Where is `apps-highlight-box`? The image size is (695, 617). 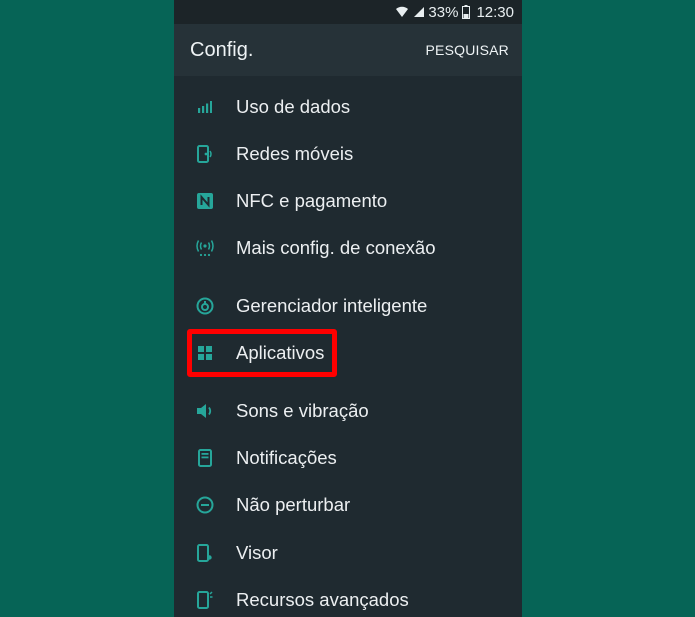 apps-highlight-box is located at coordinates (262, 353).